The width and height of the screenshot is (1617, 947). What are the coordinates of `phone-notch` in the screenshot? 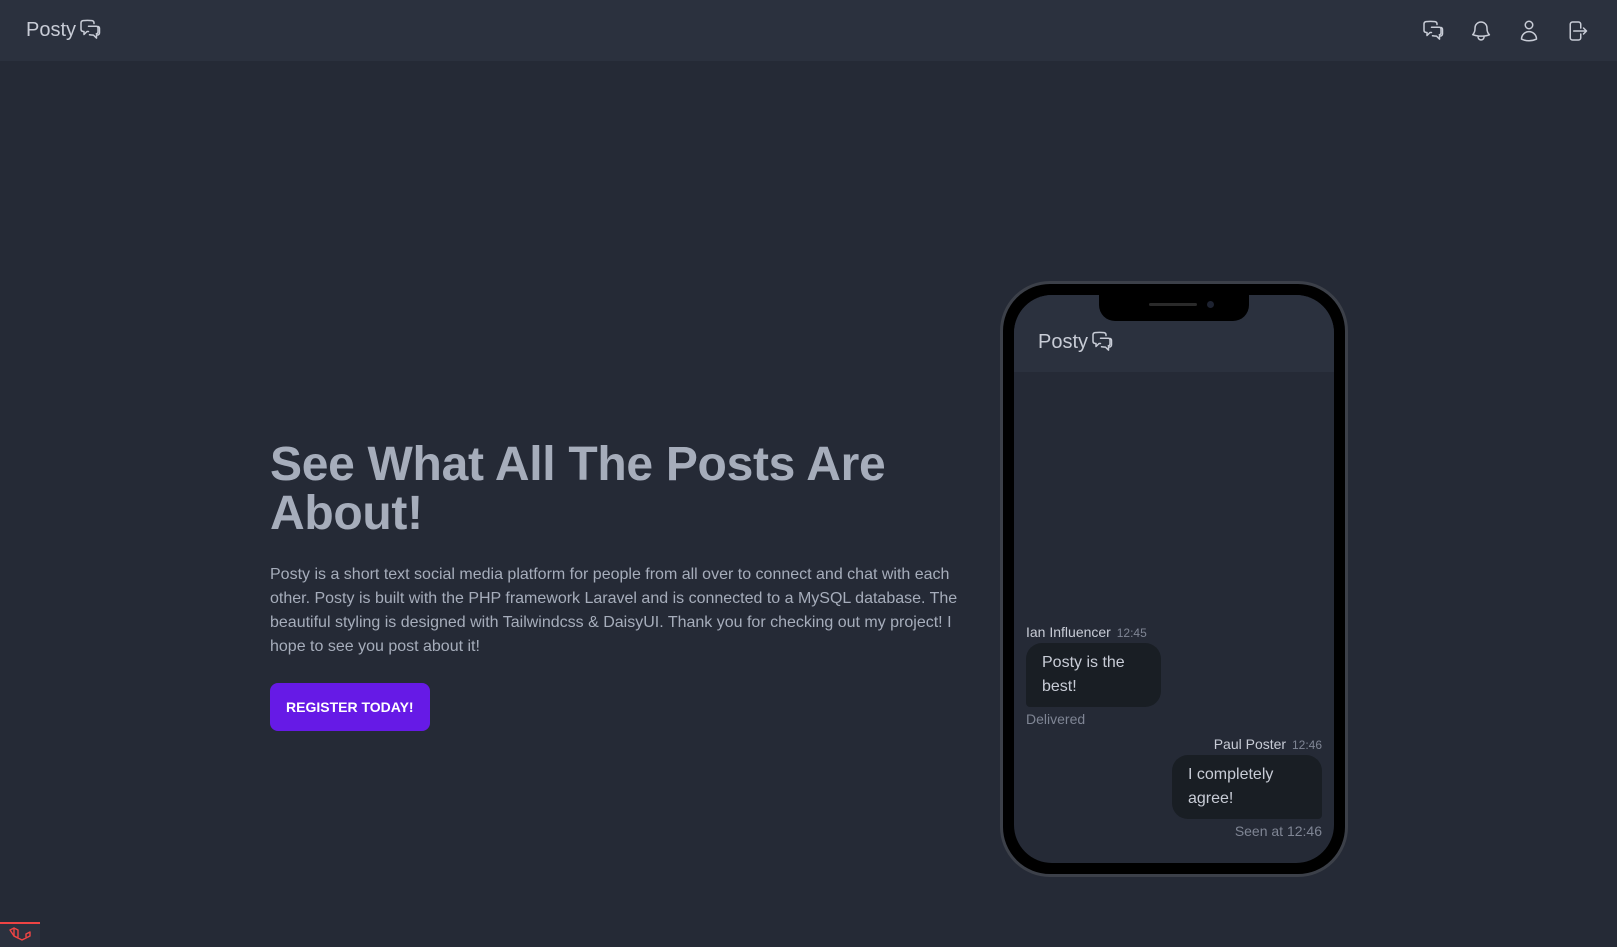 It's located at (1174, 308).